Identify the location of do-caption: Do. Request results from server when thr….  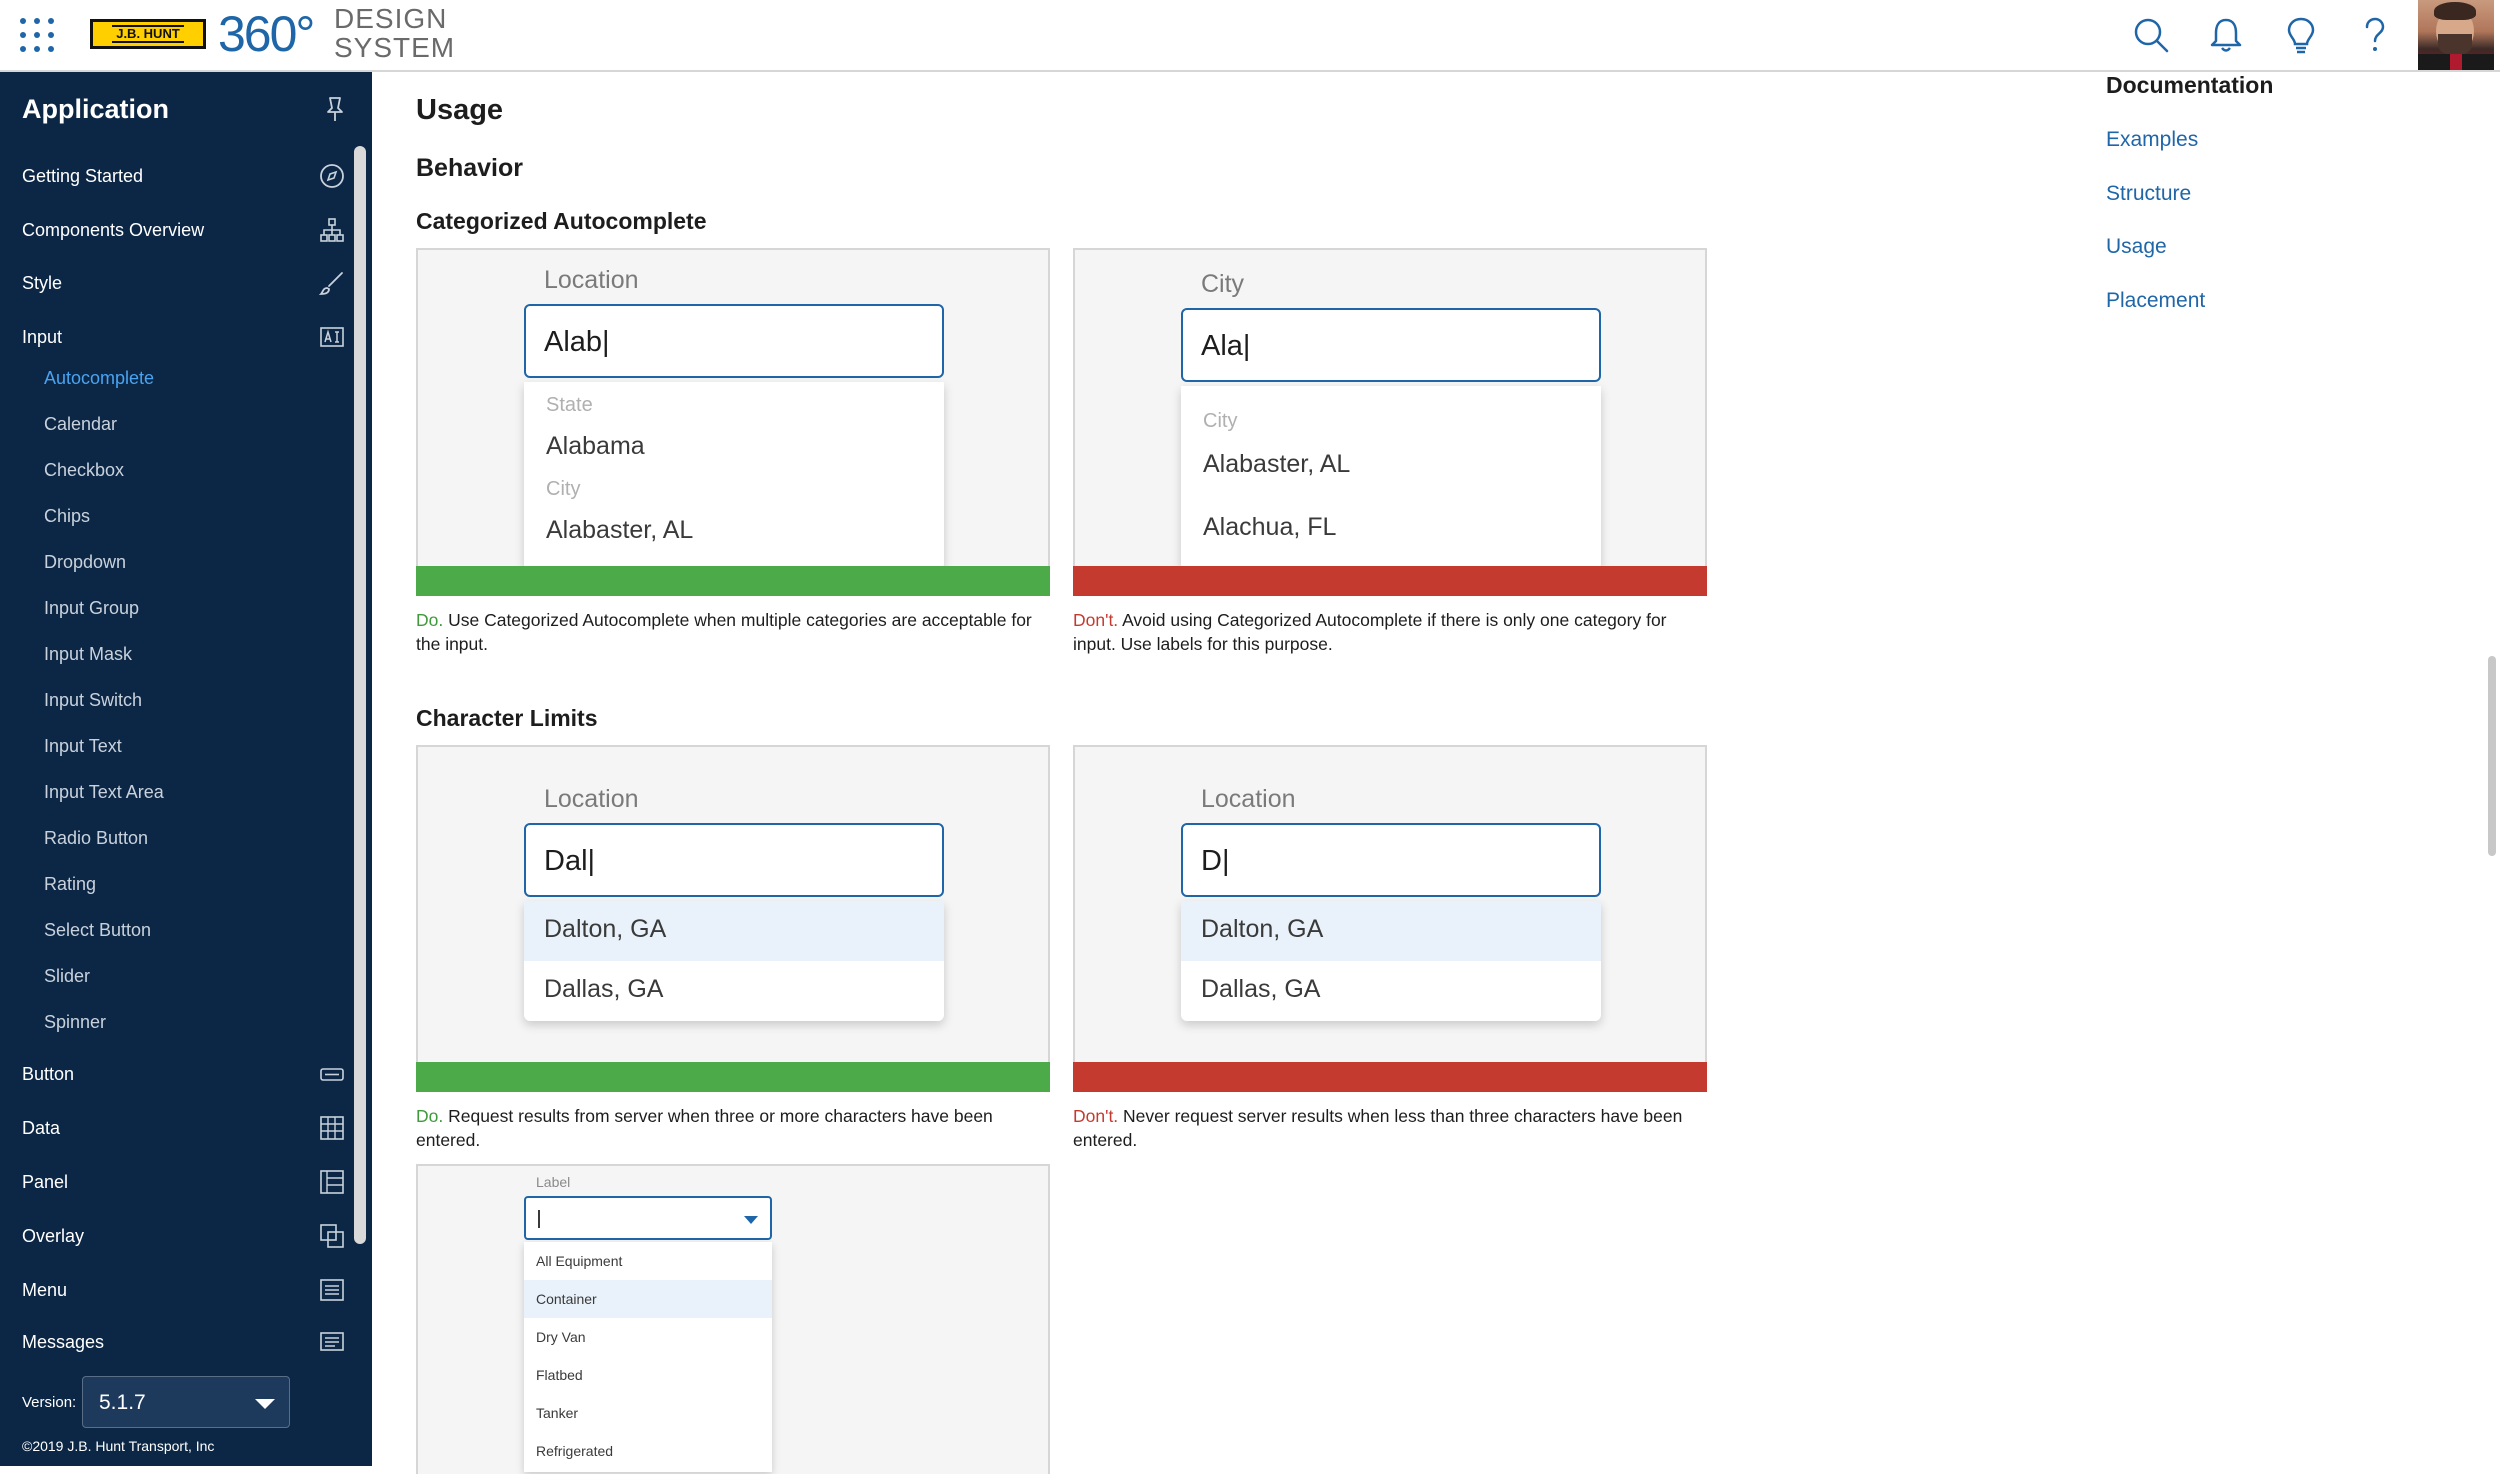
(704, 1128).